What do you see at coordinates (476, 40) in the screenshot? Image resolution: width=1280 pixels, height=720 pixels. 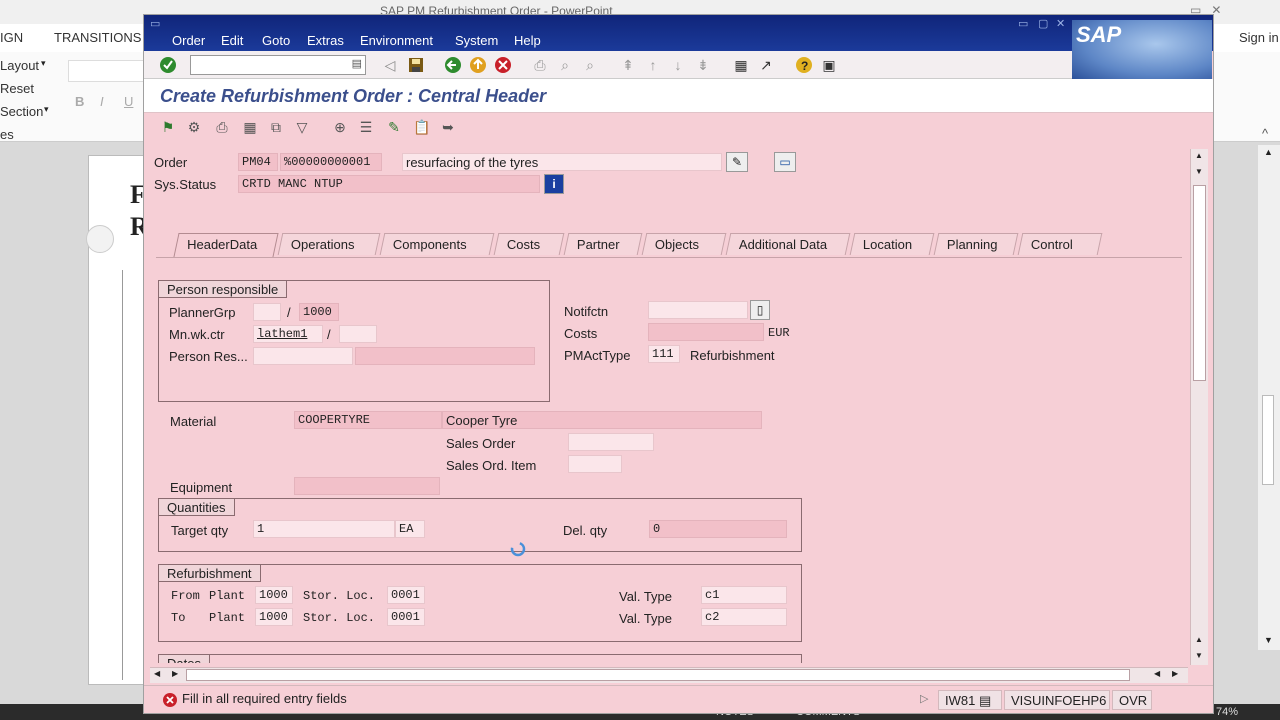 I see `menu-system: System` at bounding box center [476, 40].